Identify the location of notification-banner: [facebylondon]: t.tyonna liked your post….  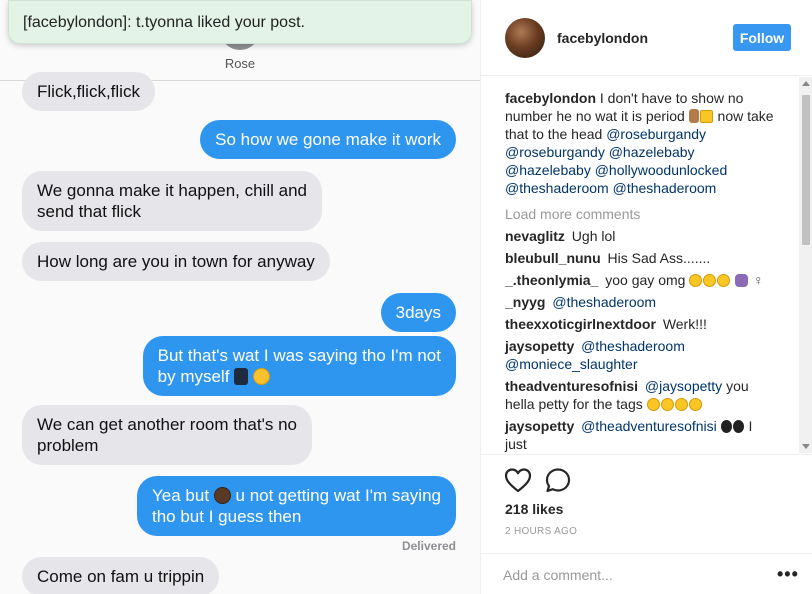
(240, 22).